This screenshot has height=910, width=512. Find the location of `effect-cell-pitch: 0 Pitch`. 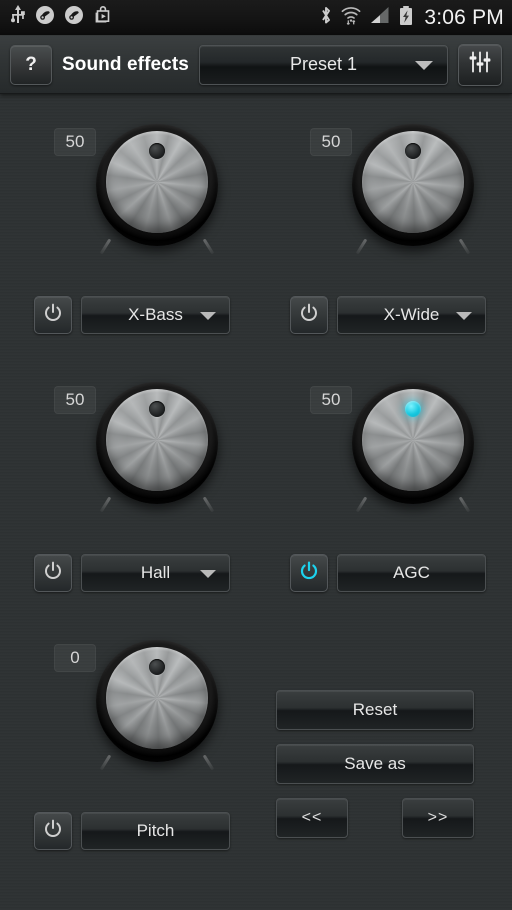

effect-cell-pitch: 0 Pitch is located at coordinates (128, 765).